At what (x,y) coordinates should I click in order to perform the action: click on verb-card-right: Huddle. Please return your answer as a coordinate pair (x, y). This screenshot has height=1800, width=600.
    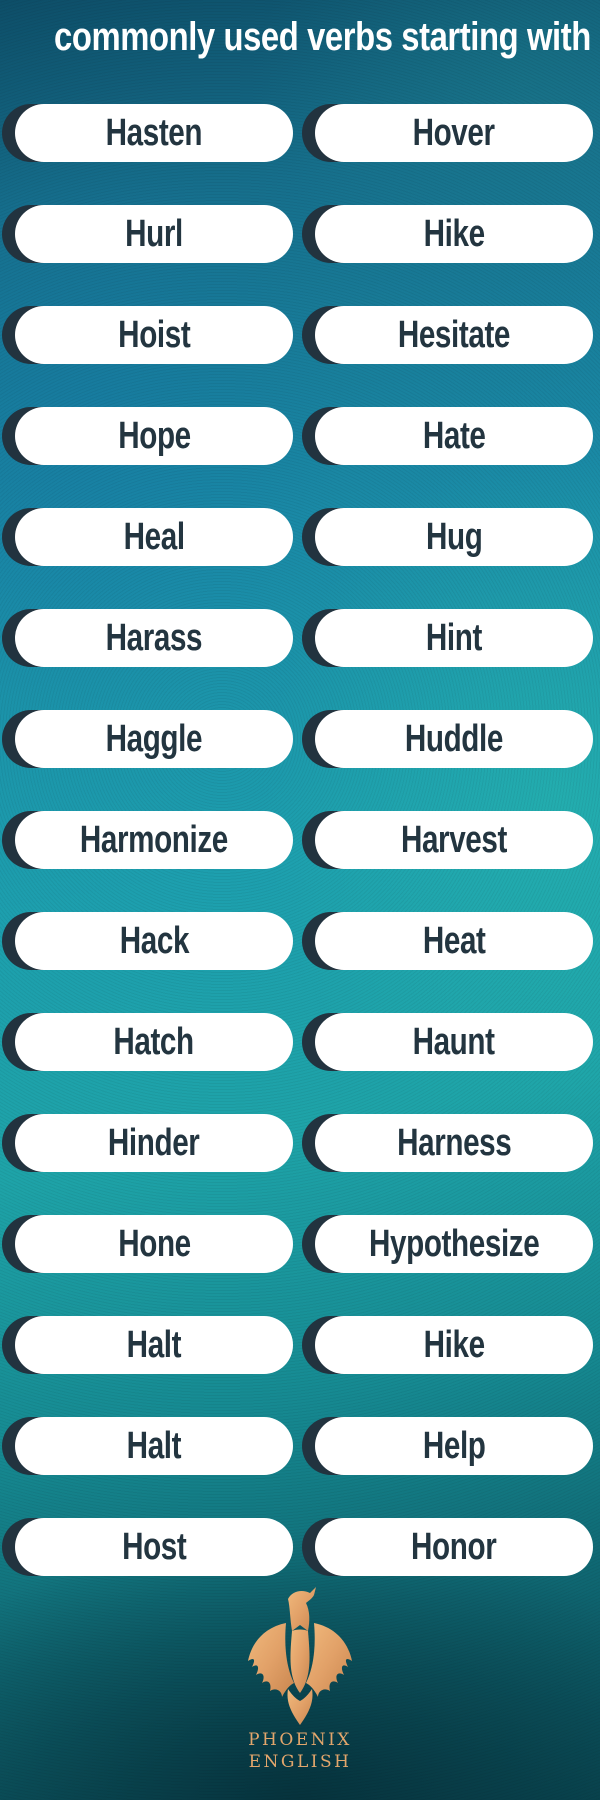
    Looking at the image, I should click on (448, 739).